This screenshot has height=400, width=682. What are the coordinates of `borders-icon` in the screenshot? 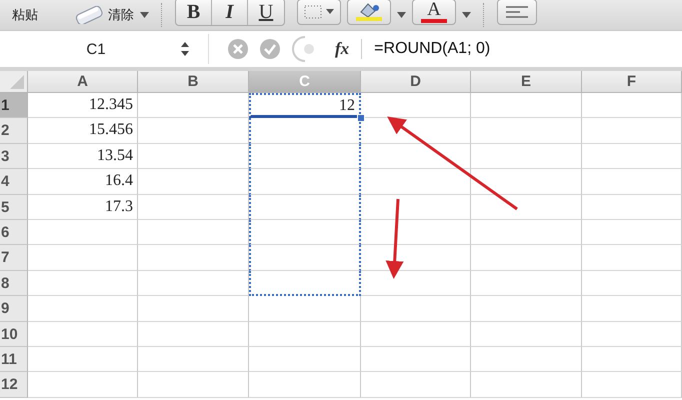 It's located at (319, 12).